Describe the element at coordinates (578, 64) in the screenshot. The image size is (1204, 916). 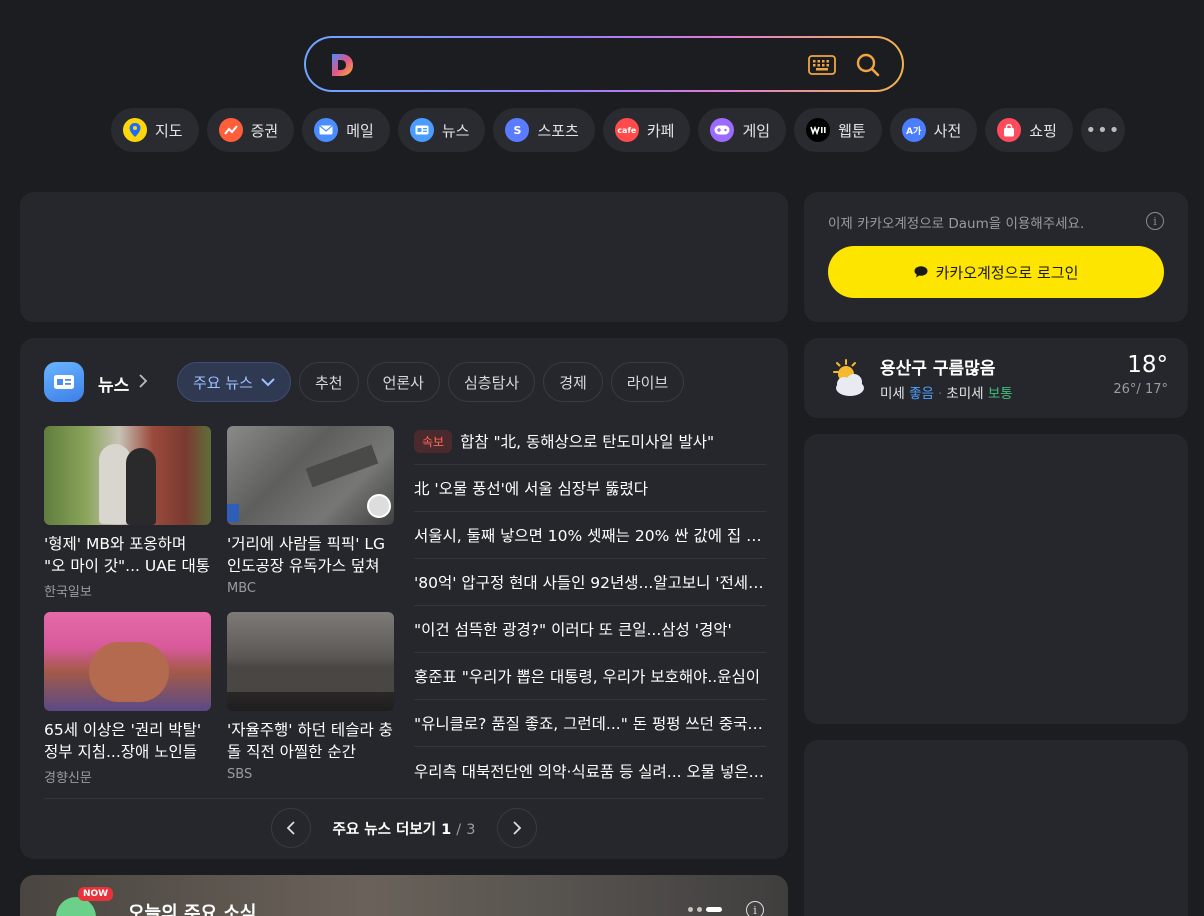
I see `search-input` at that location.